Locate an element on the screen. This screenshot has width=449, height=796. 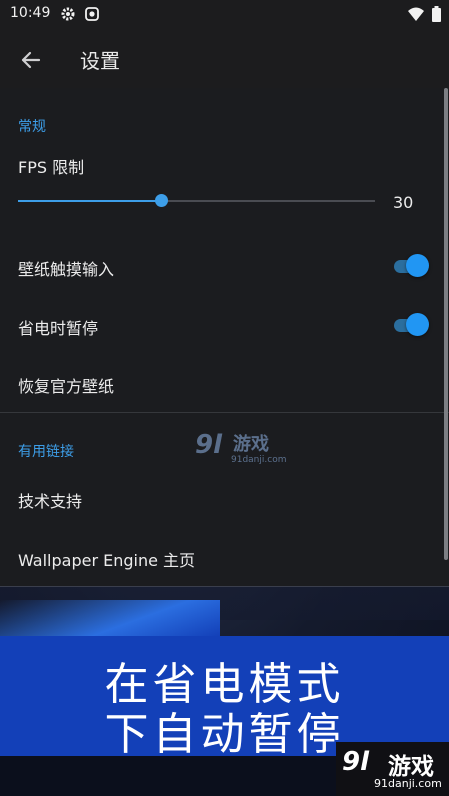
power-save-pause-toggle is located at coordinates (411, 325).